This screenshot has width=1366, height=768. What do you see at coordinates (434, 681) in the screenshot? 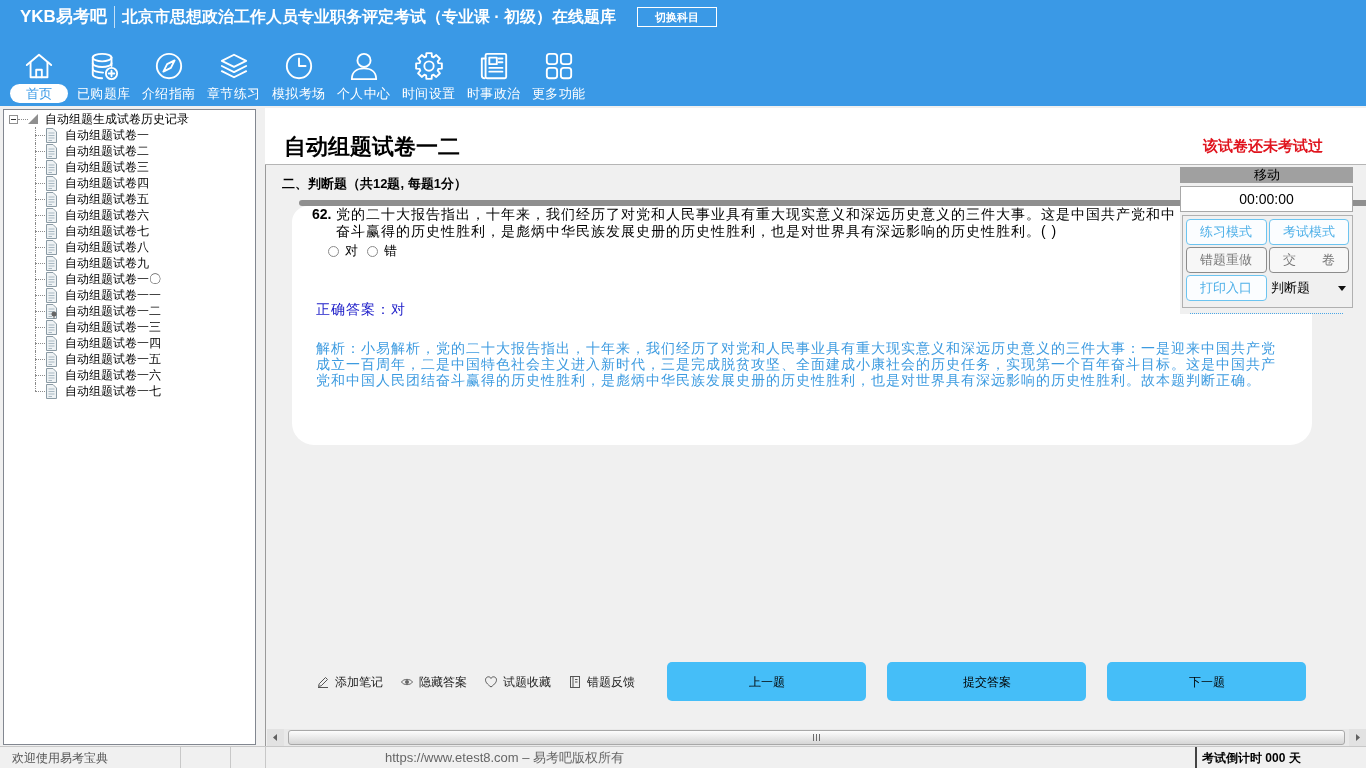
I see `tool-button: 隐藏答案` at bounding box center [434, 681].